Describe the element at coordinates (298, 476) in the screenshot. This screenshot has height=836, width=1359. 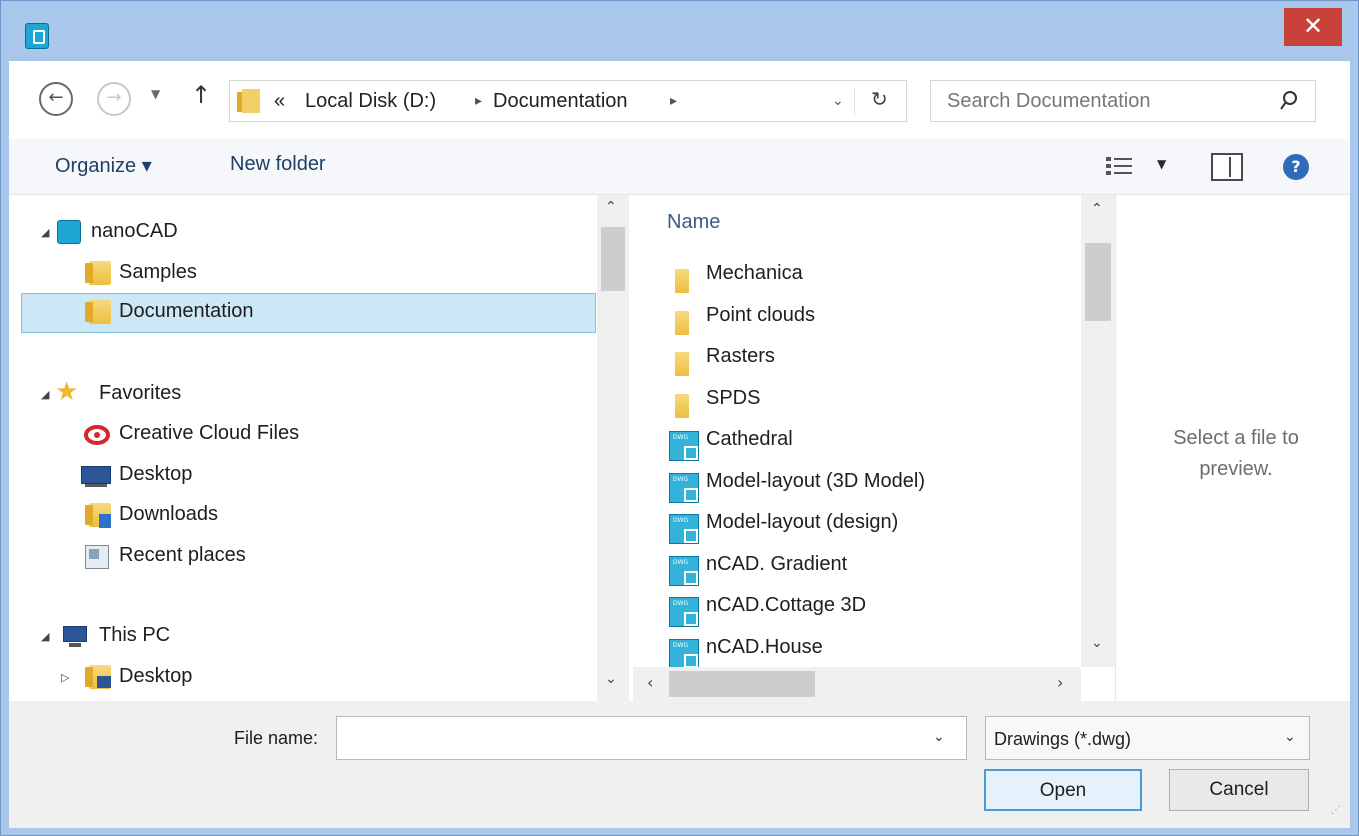
I see `tree-item-desktop-favorite: Desktop` at that location.